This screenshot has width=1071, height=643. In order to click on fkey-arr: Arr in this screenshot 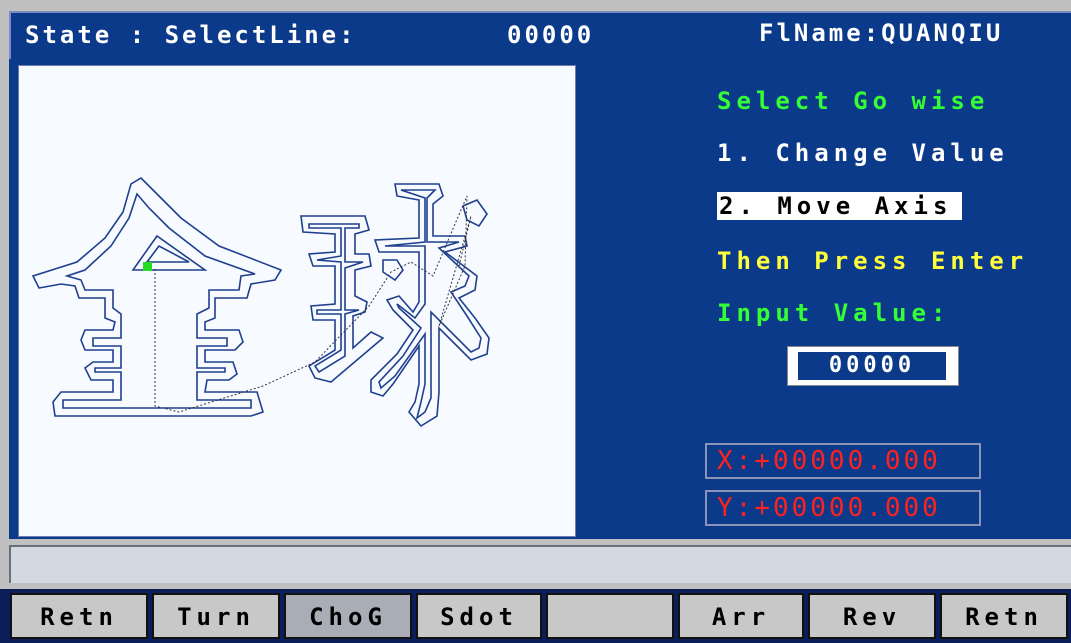, I will do `click(741, 616)`.